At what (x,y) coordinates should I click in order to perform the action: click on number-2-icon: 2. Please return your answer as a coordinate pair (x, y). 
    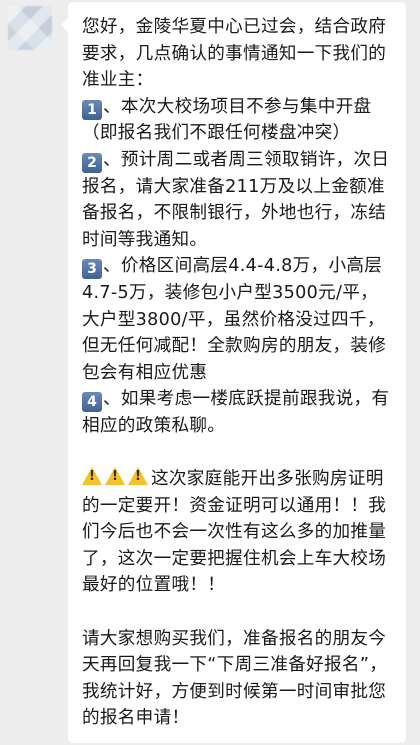
    Looking at the image, I should click on (92, 162).